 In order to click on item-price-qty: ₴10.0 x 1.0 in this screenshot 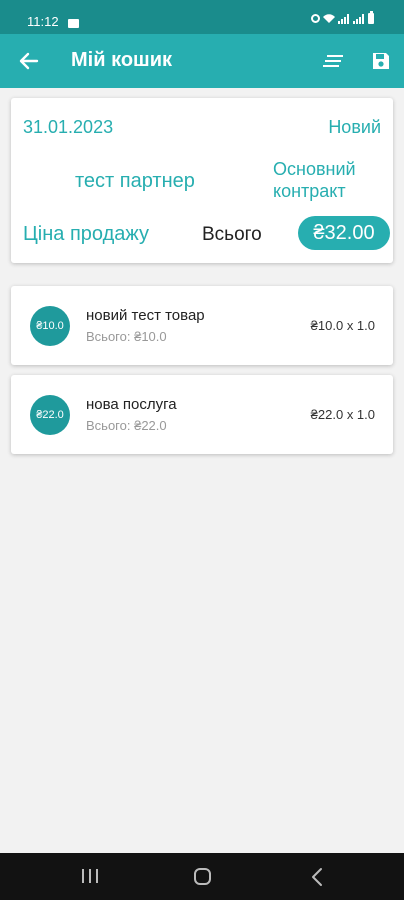, I will do `click(342, 325)`.